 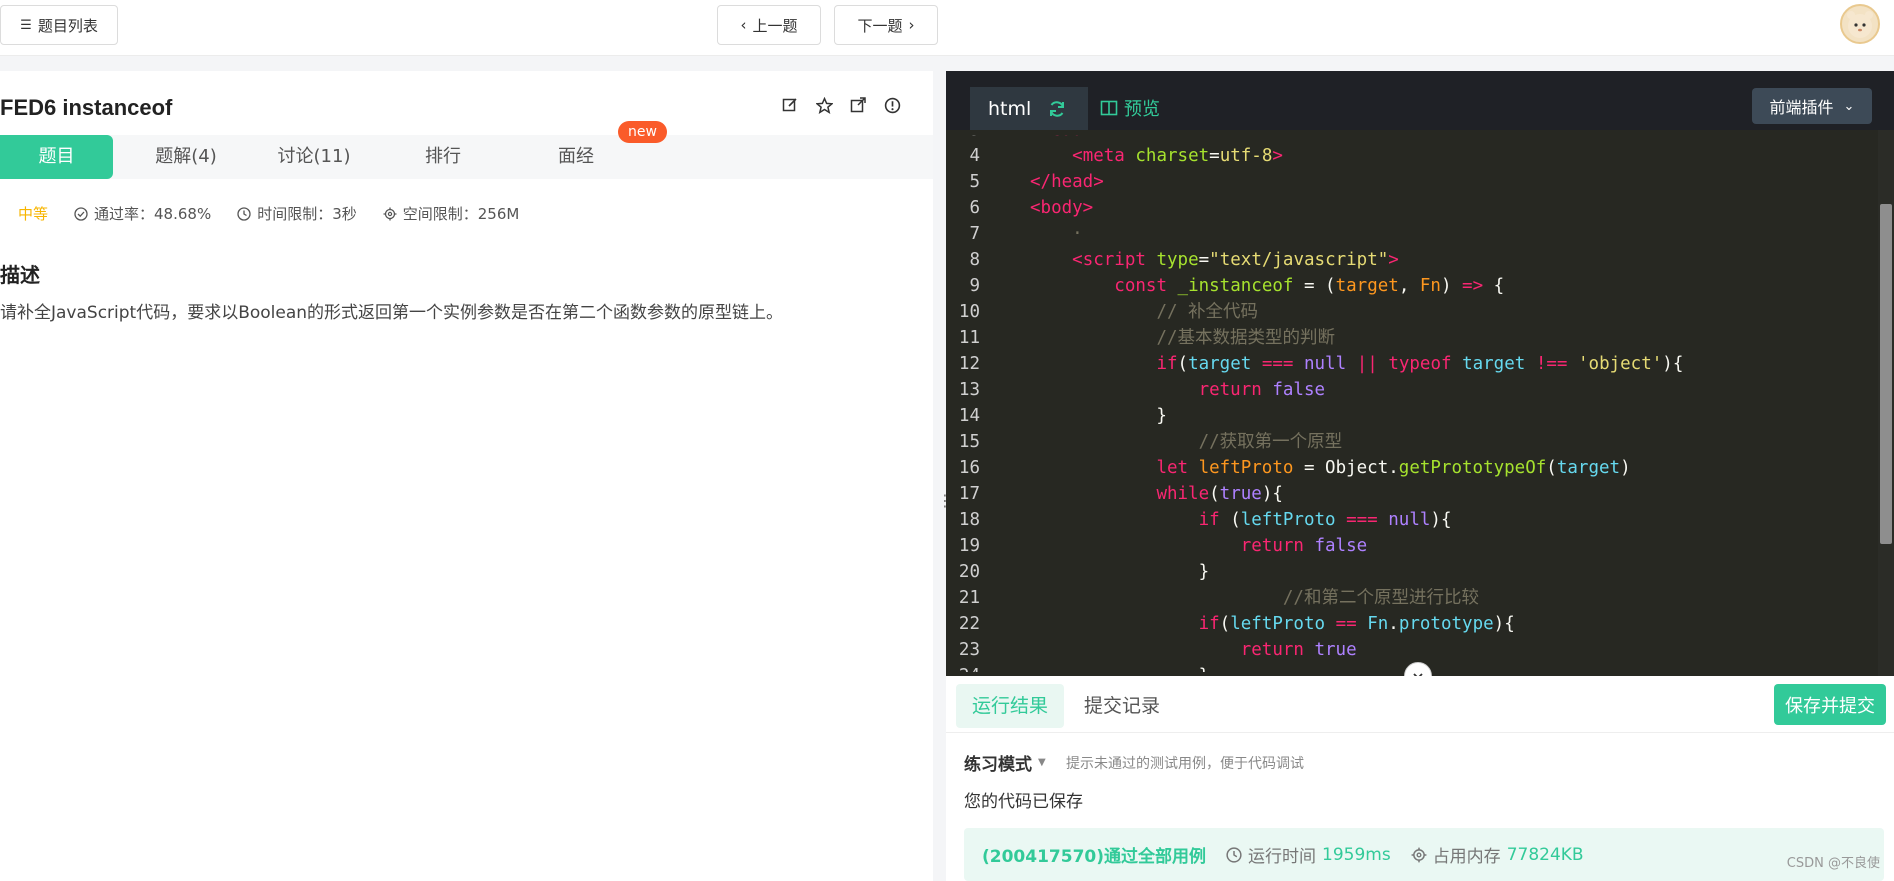 I want to click on prev-question-button: ‹ 上一题, so click(x=769, y=25).